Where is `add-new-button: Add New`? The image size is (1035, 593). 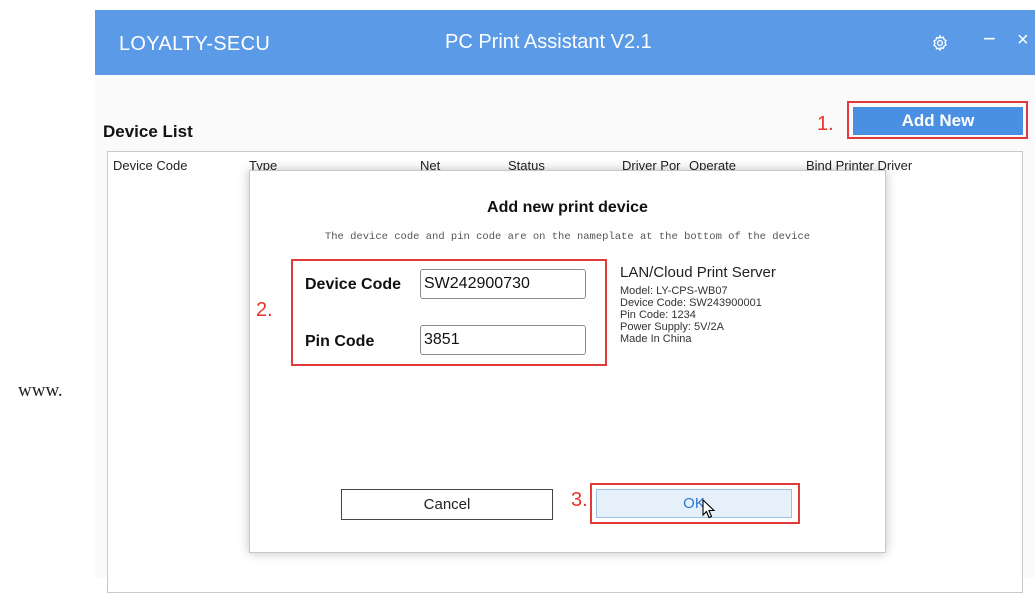 add-new-button: Add New is located at coordinates (938, 121).